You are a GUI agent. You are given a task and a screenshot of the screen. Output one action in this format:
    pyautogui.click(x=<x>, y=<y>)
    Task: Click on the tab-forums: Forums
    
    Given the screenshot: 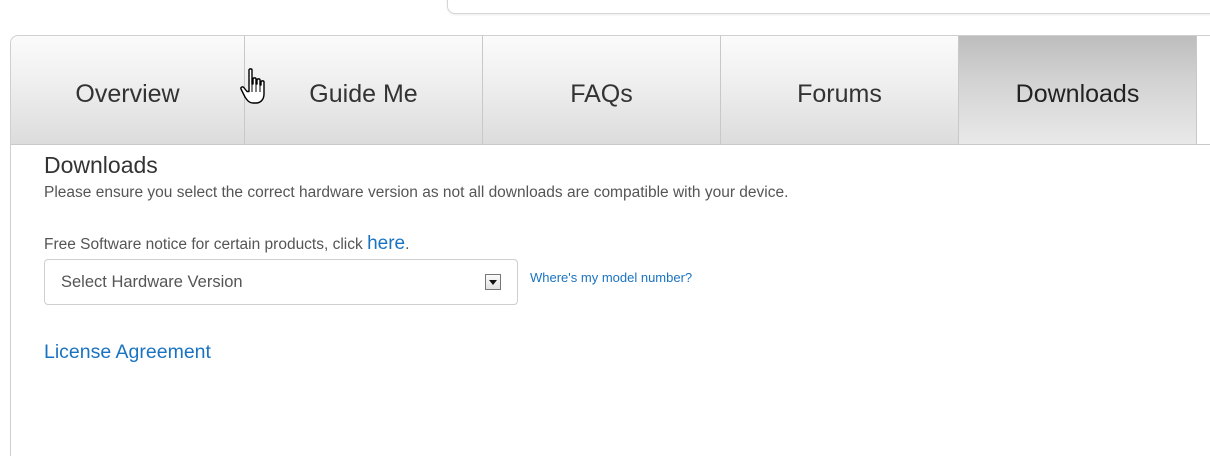 What is the action you would take?
    pyautogui.click(x=840, y=90)
    